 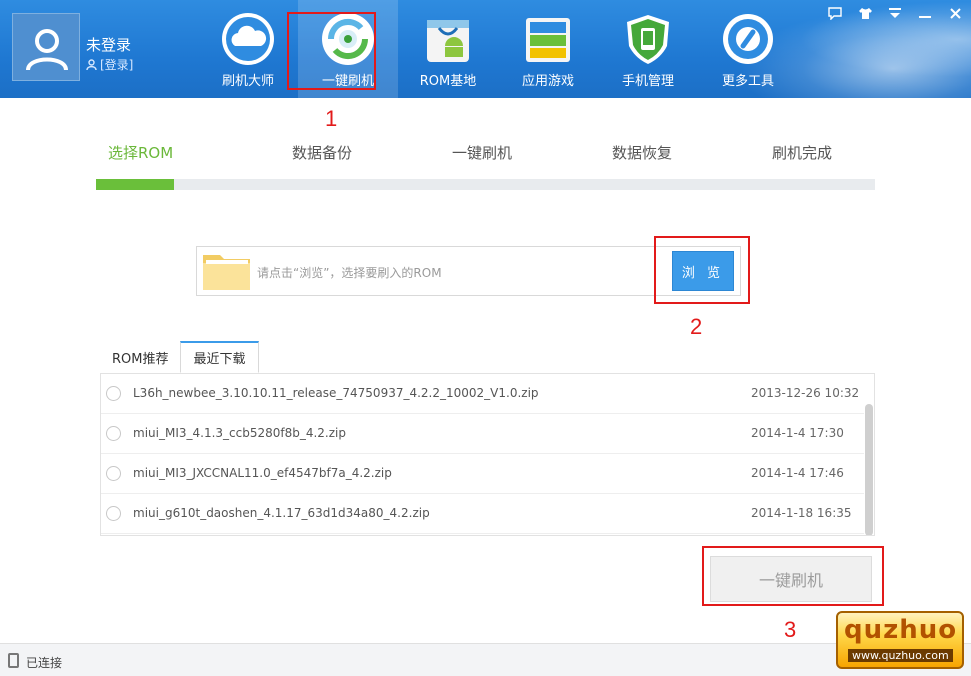 I want to click on app-header: 未登录 [登录] 刷机大师 一键刷机 ROM基地 应用游戏 手机管理 更多工具, so click(x=485, y=49).